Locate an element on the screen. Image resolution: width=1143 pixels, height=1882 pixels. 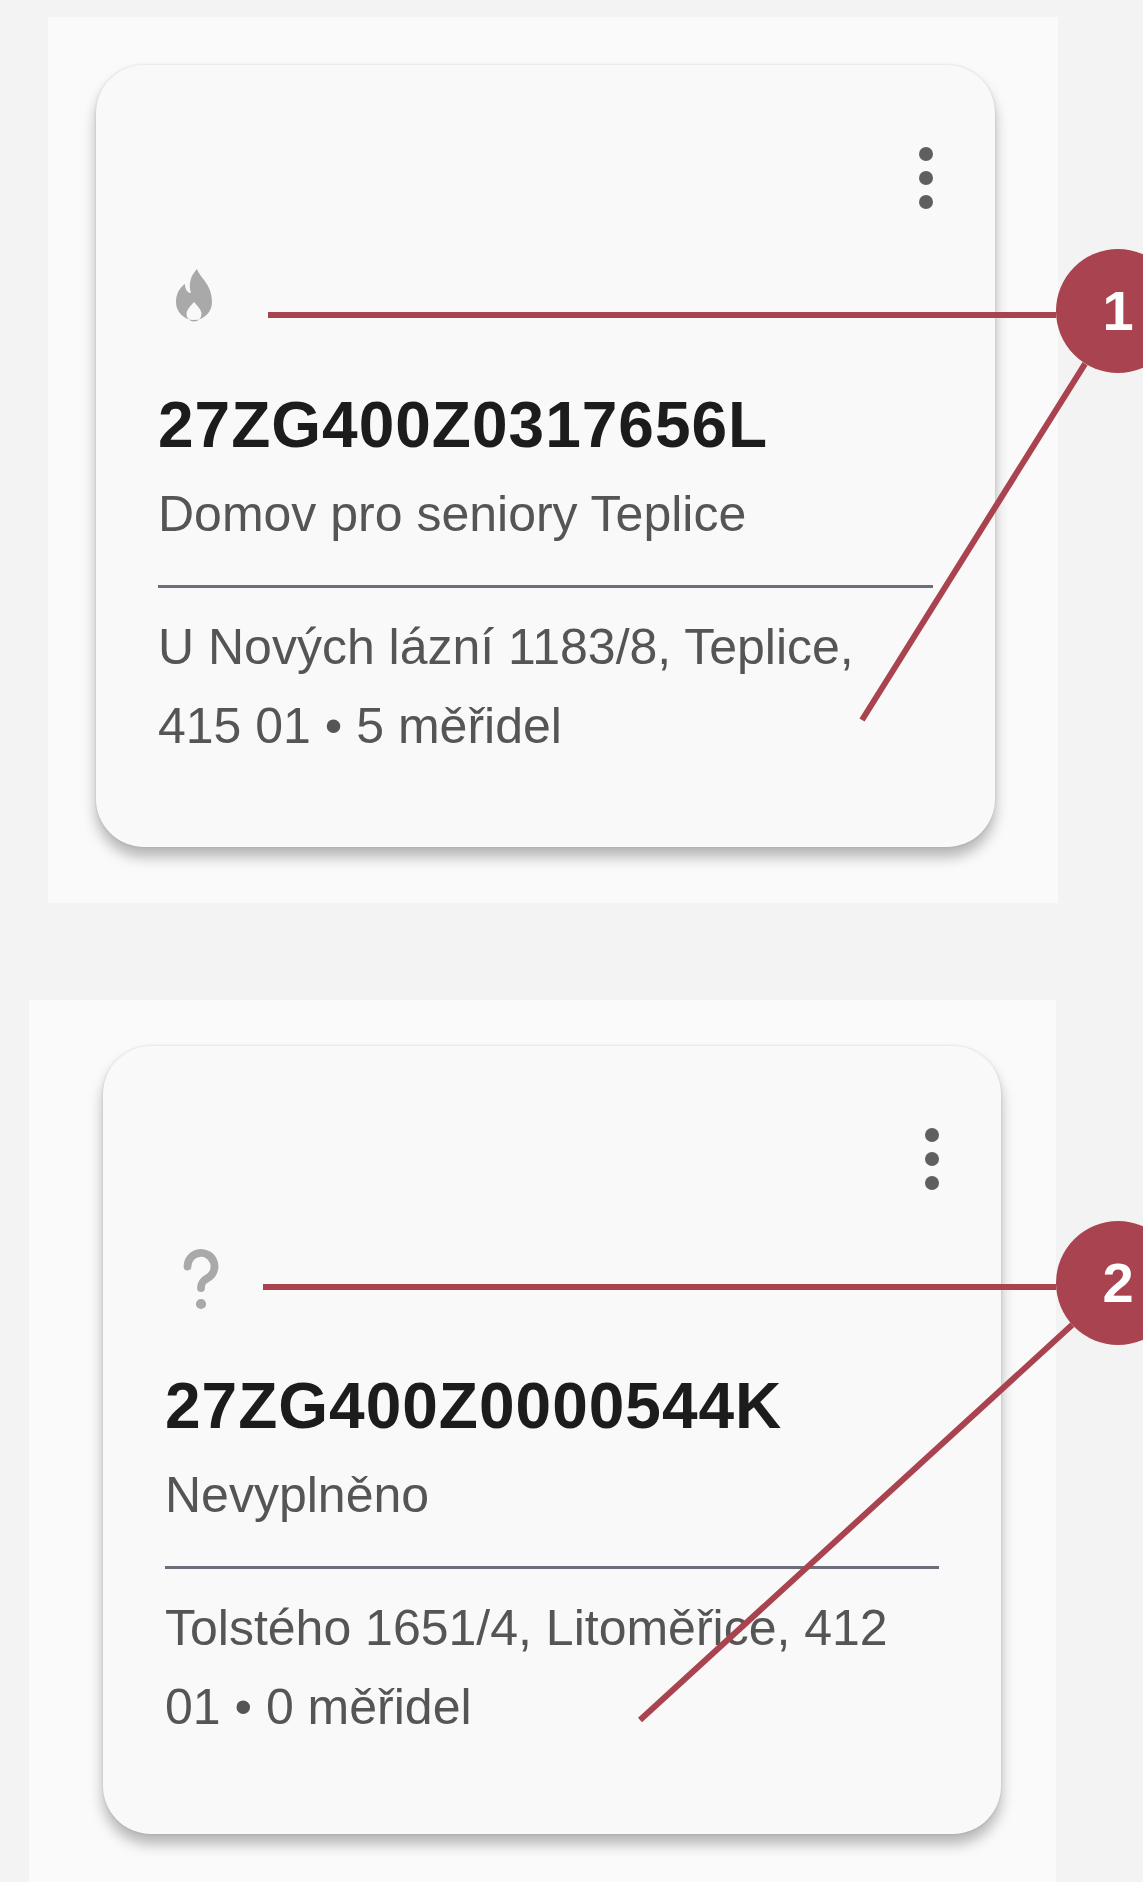
callout-number: 1 is located at coordinates (1099, 311).